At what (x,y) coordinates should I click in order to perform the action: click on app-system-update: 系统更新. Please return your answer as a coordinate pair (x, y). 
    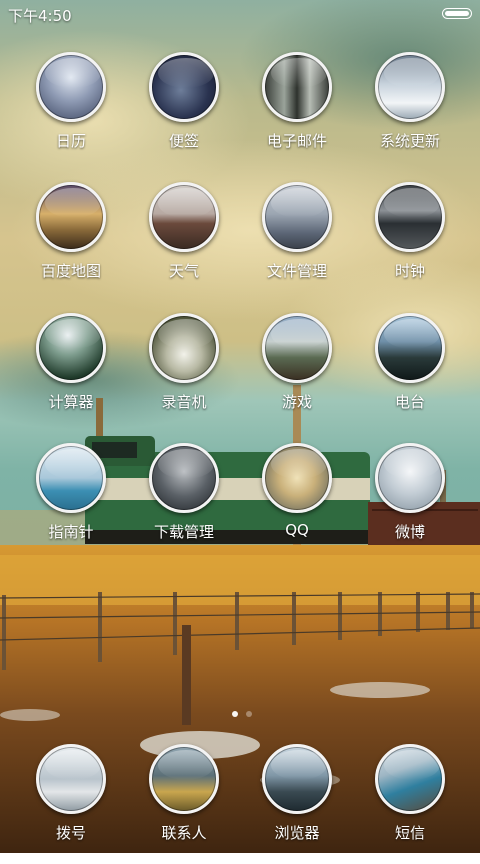
    Looking at the image, I should click on (410, 112).